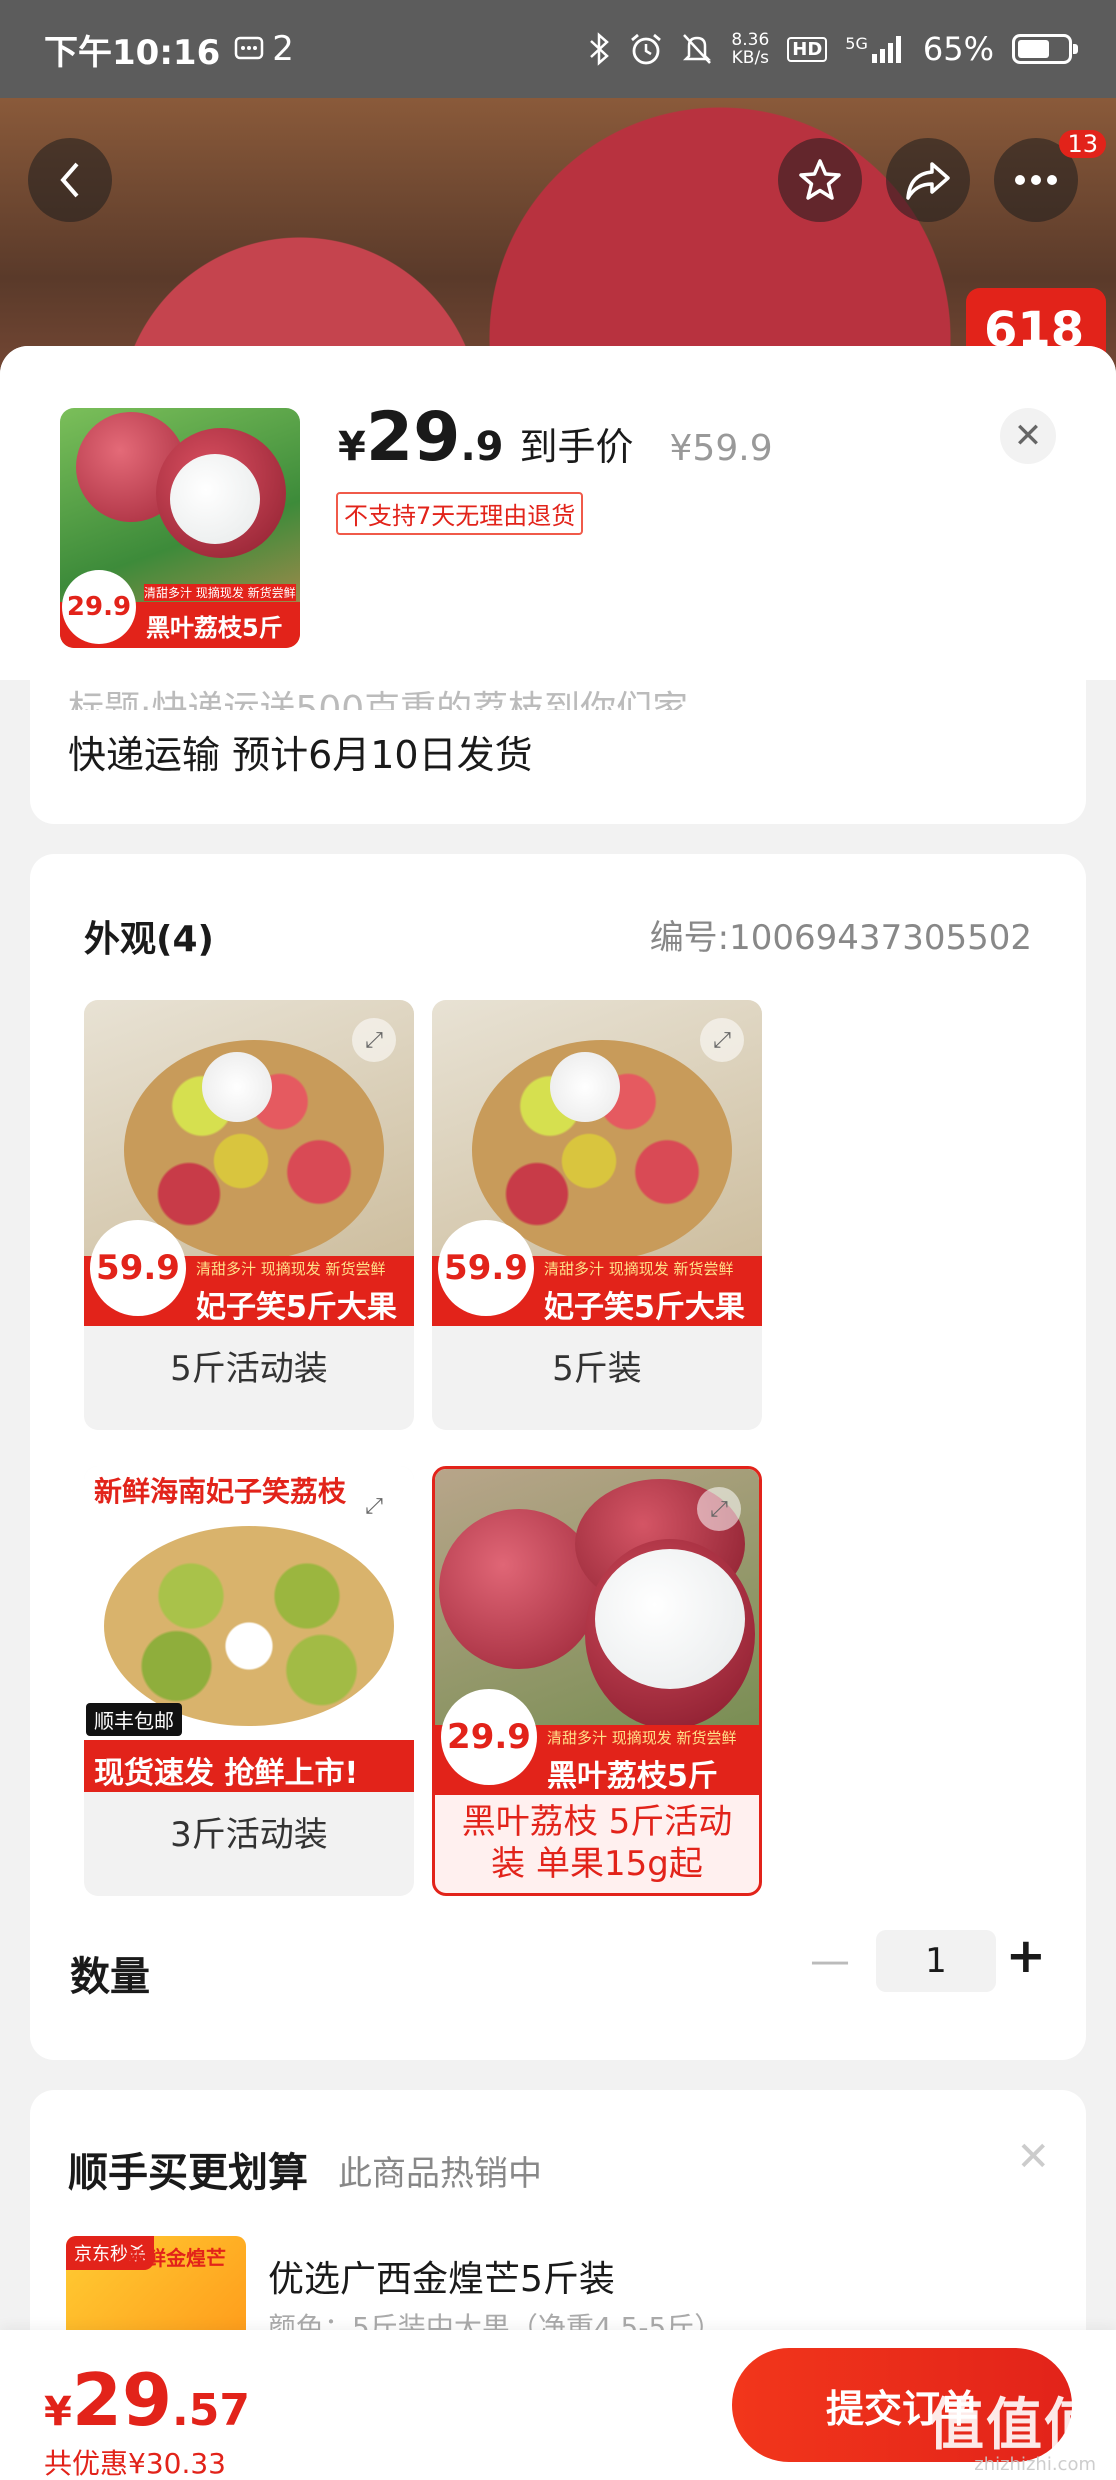 Image resolution: width=1116 pixels, height=2480 pixels. Describe the element at coordinates (750, 40) in the screenshot. I see `net-speed-value: 8.36` at that location.